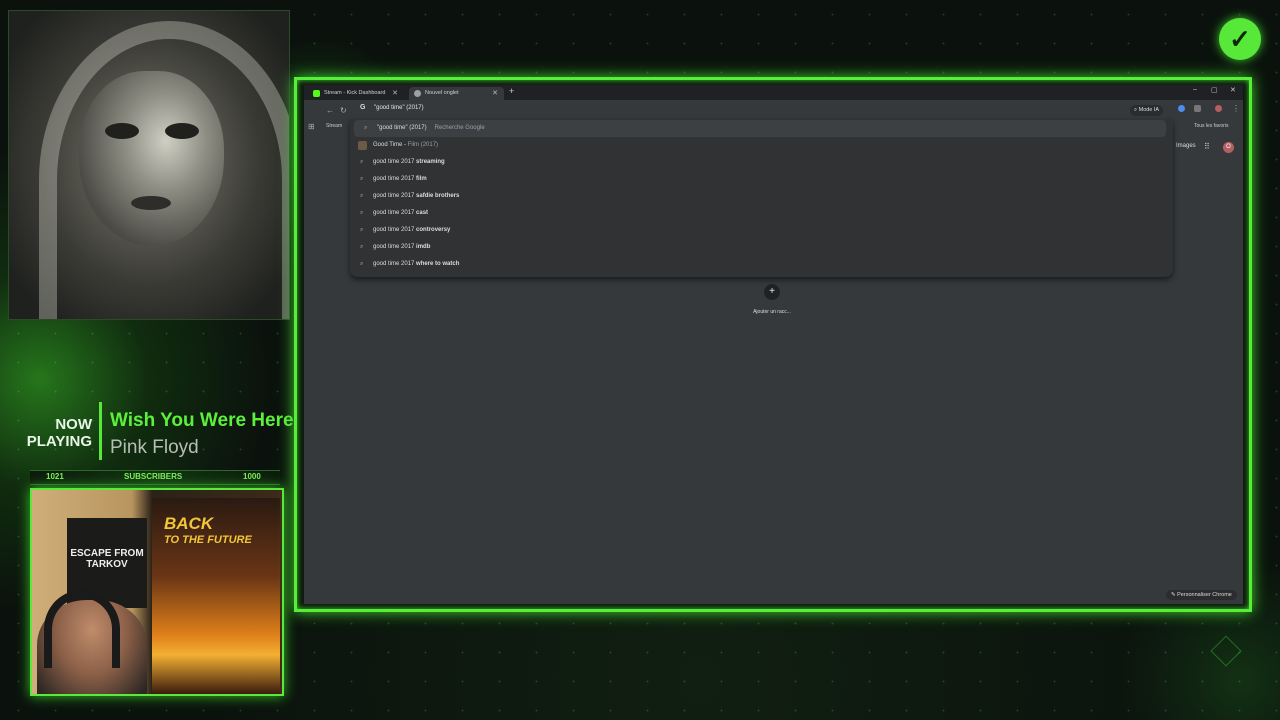 This screenshot has height=720, width=1280. What do you see at coordinates (772, 292) in the screenshot?
I see `add-shortcut-button: +` at bounding box center [772, 292].